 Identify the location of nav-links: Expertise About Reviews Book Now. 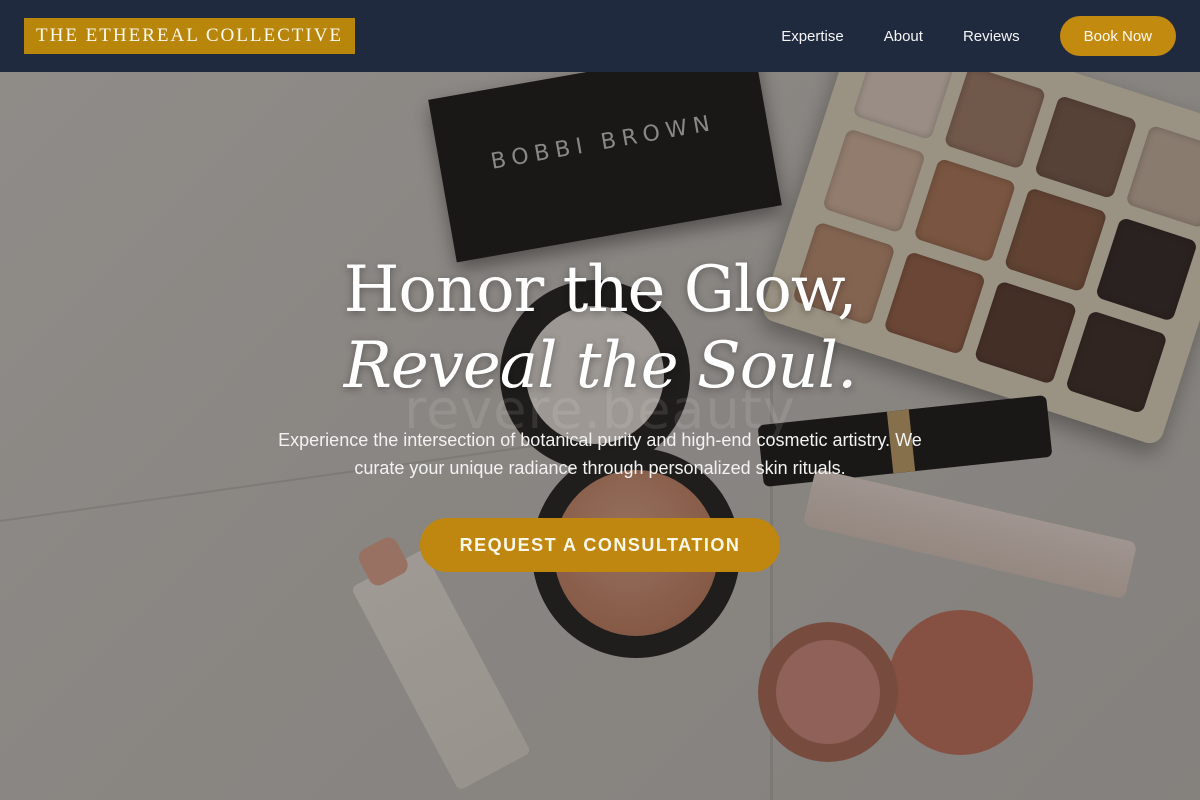
(978, 36).